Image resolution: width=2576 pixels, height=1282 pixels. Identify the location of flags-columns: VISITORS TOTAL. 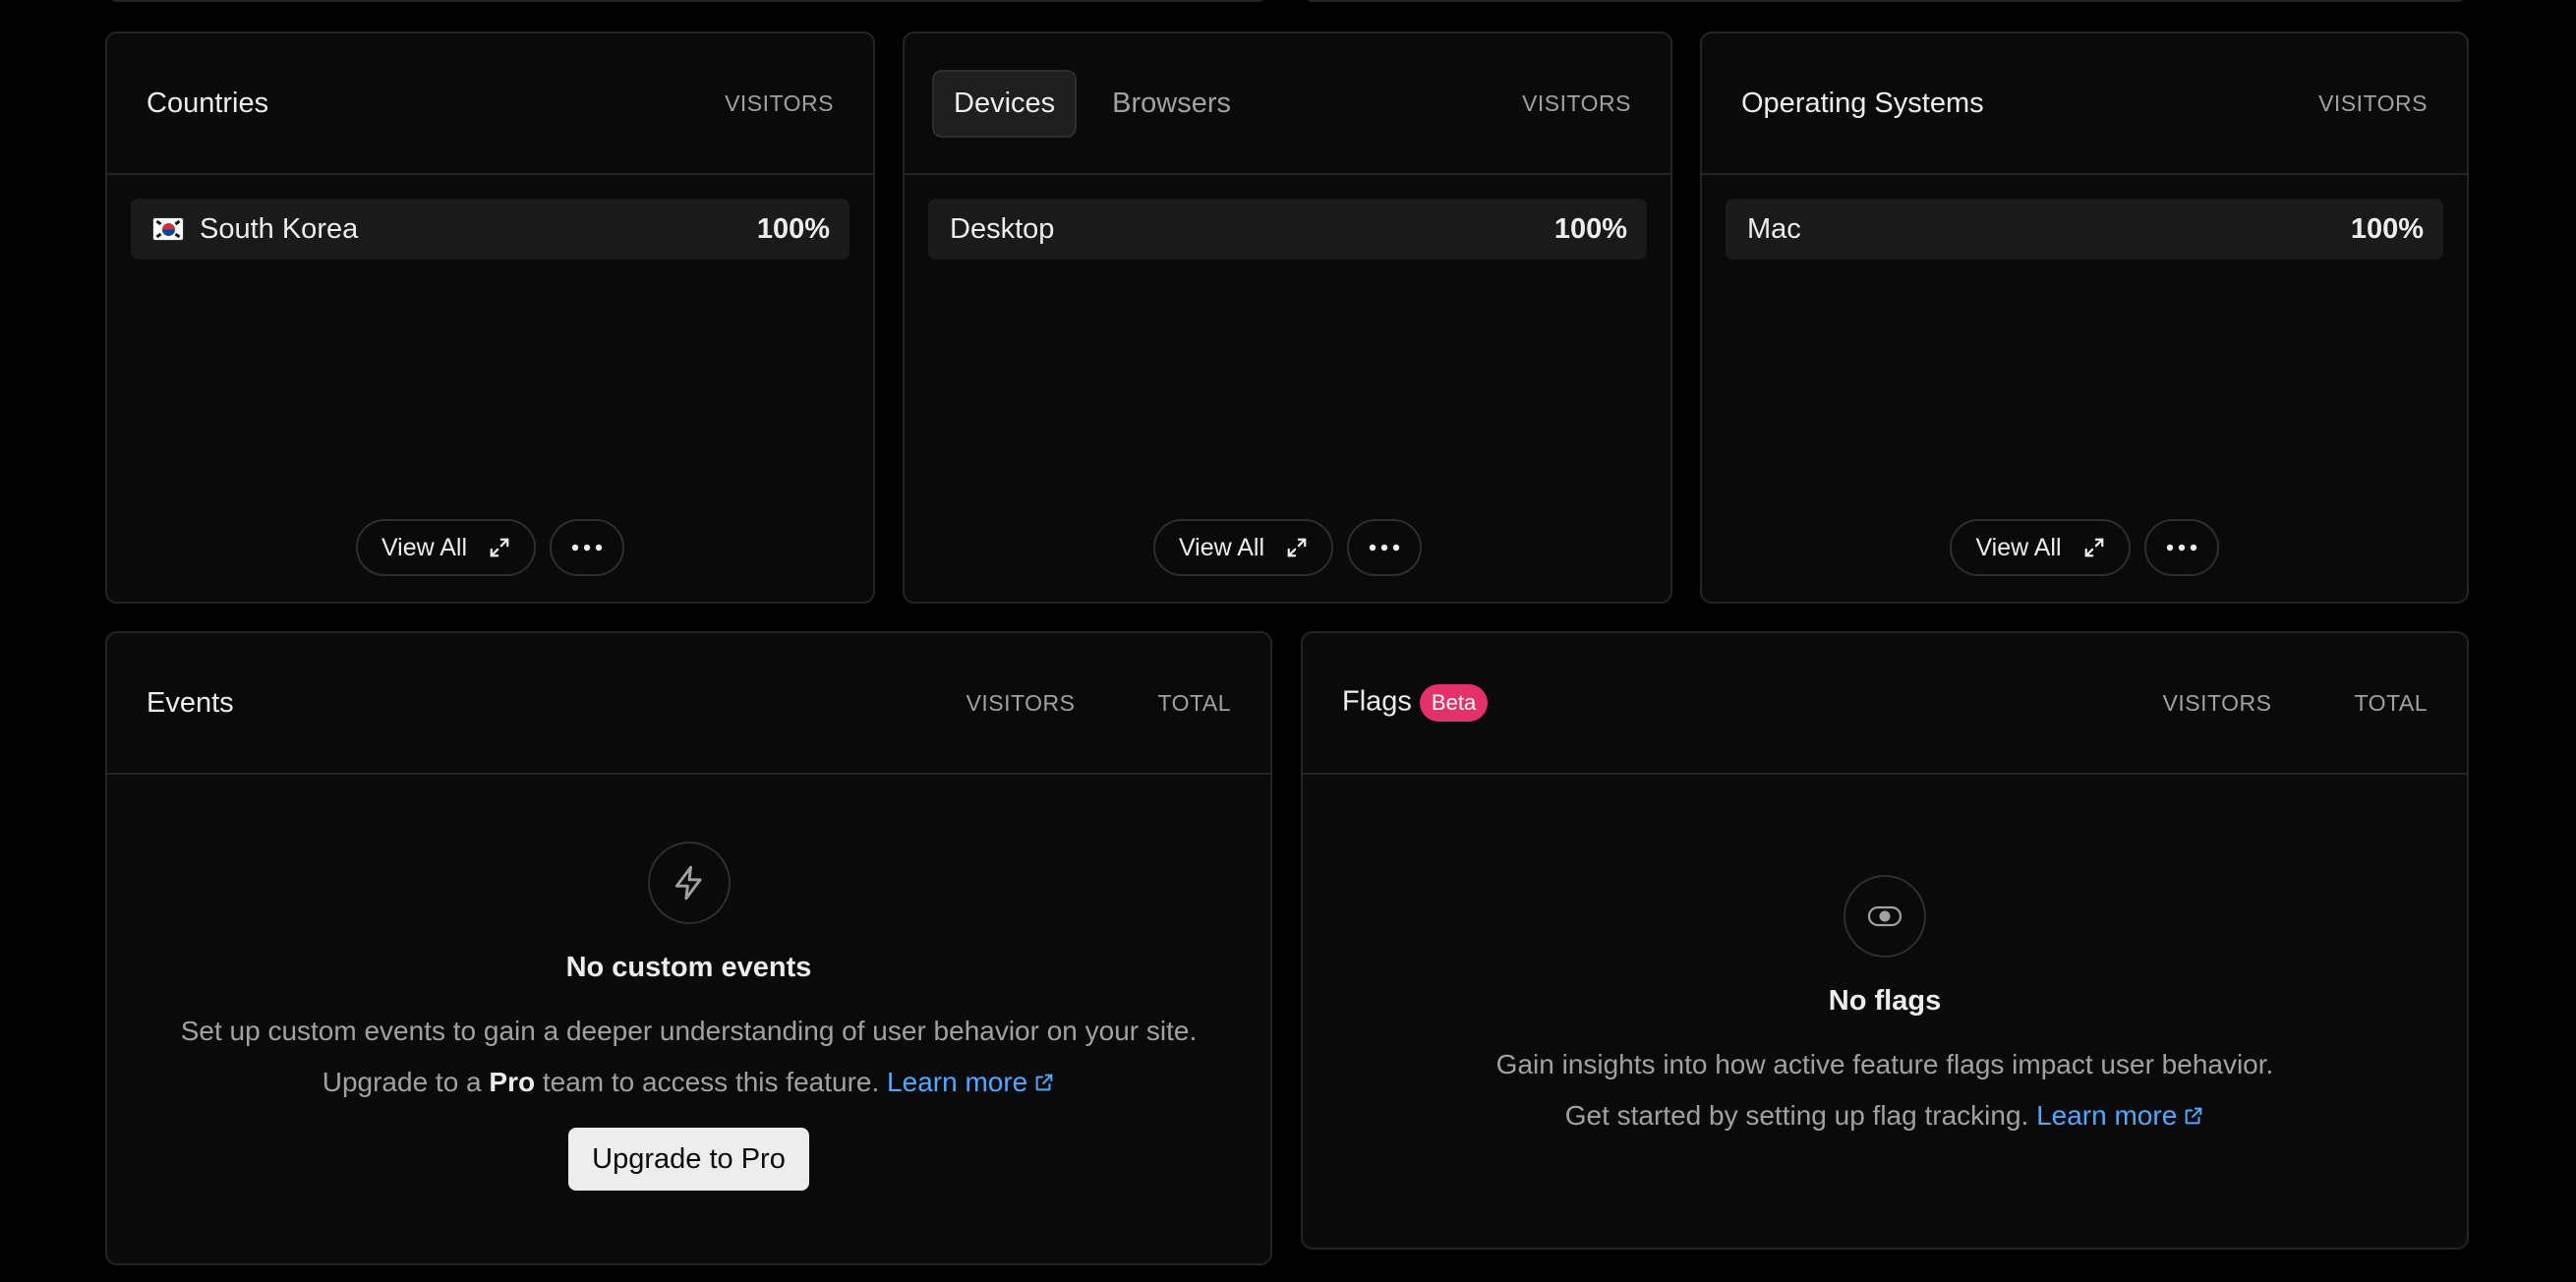
(2295, 703).